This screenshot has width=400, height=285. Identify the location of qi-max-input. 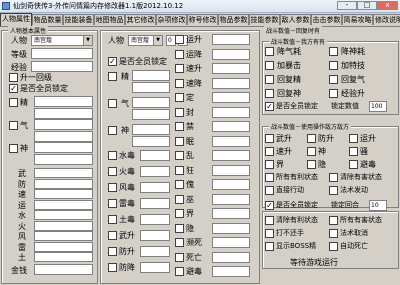
(63, 136).